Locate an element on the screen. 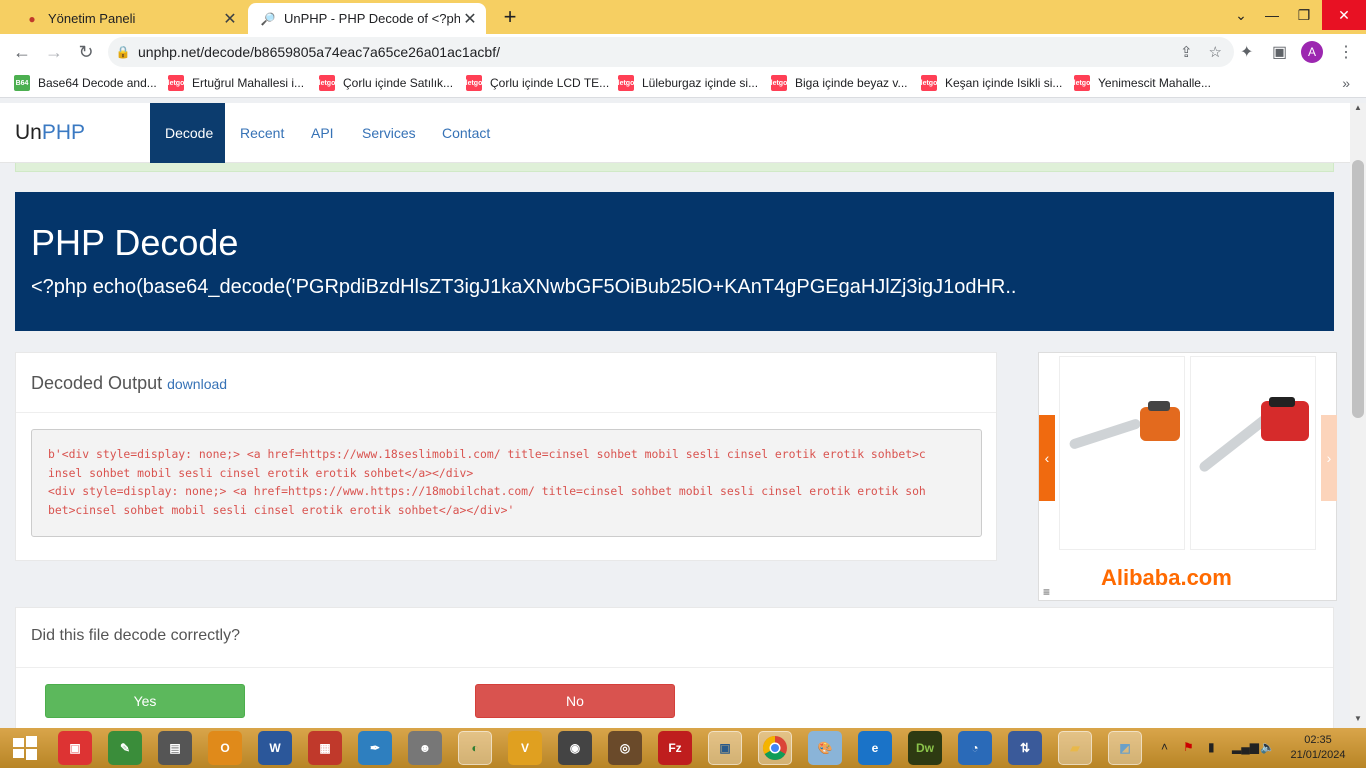 The width and height of the screenshot is (1366, 768). chrome-logo is located at coordinates (774, 748).